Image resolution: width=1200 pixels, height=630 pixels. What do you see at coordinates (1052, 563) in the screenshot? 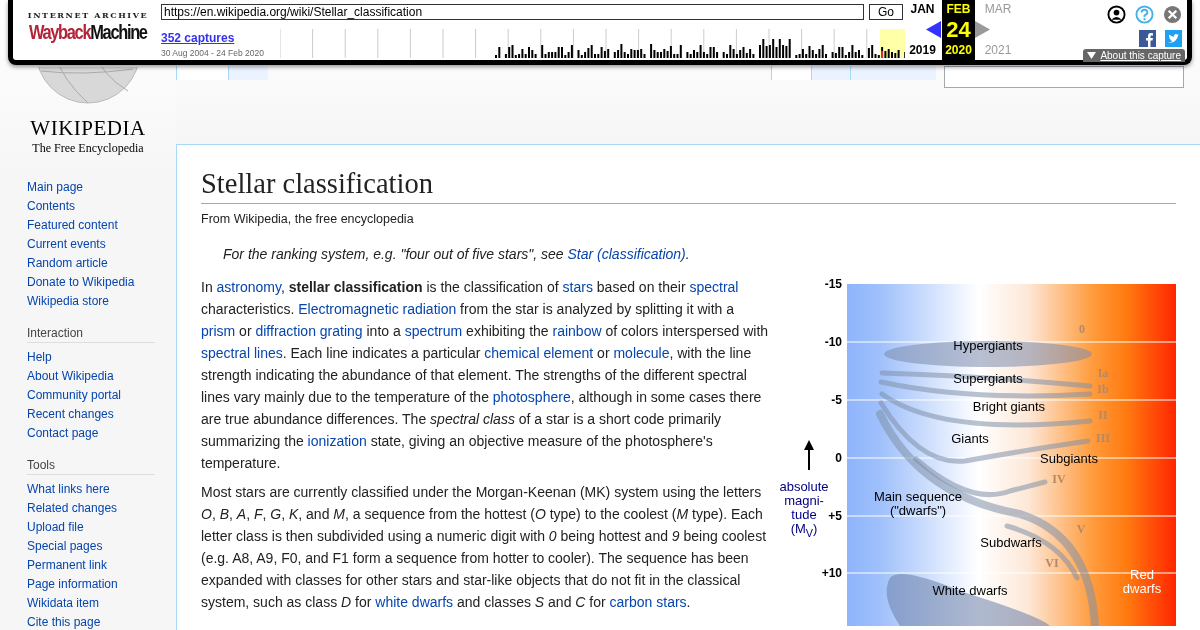
I see `class-label: VI` at bounding box center [1052, 563].